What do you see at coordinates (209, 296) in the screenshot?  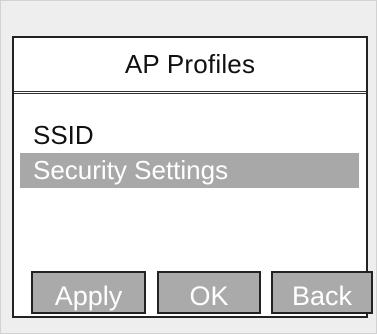 I see `ok-button-label: OK` at bounding box center [209, 296].